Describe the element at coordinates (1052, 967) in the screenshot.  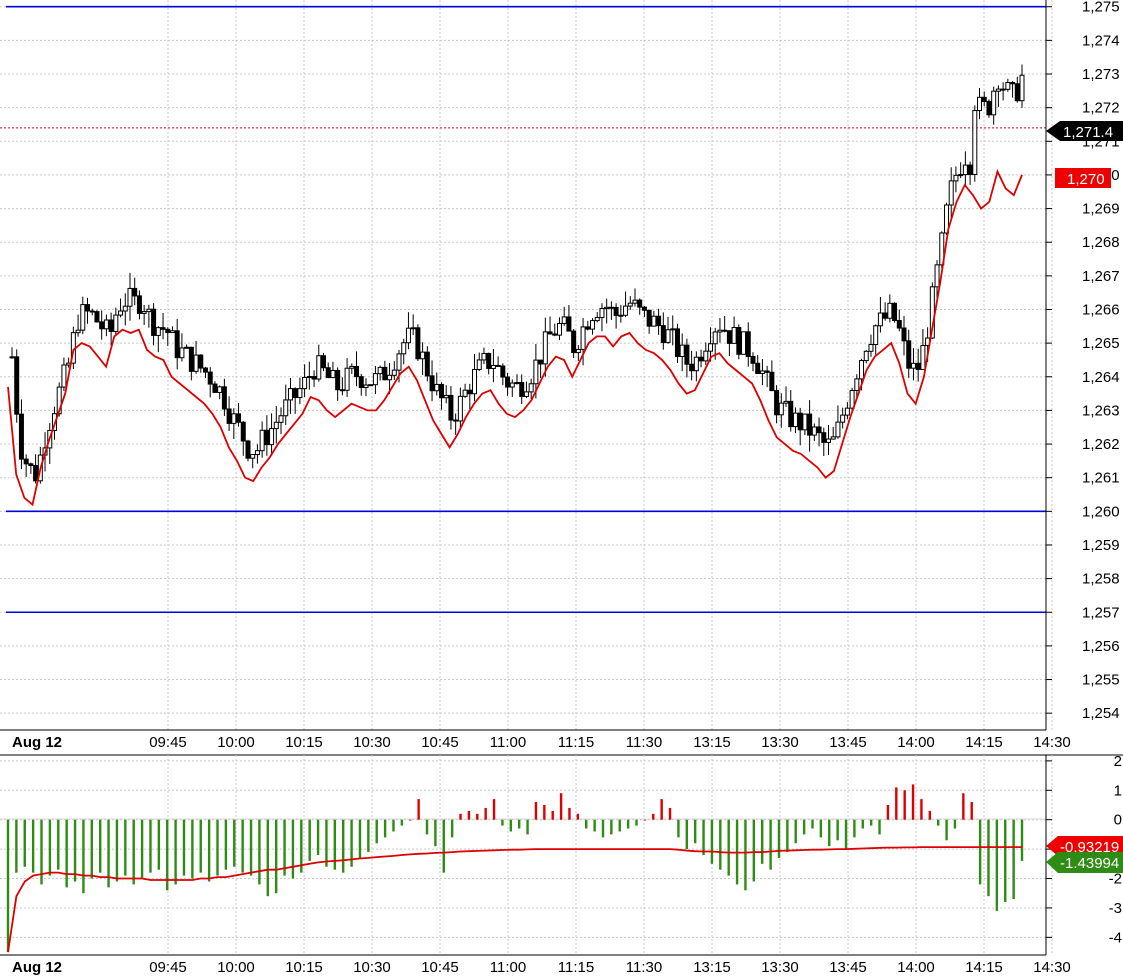
I see `oscillator-x-tick-label: 14:30` at that location.